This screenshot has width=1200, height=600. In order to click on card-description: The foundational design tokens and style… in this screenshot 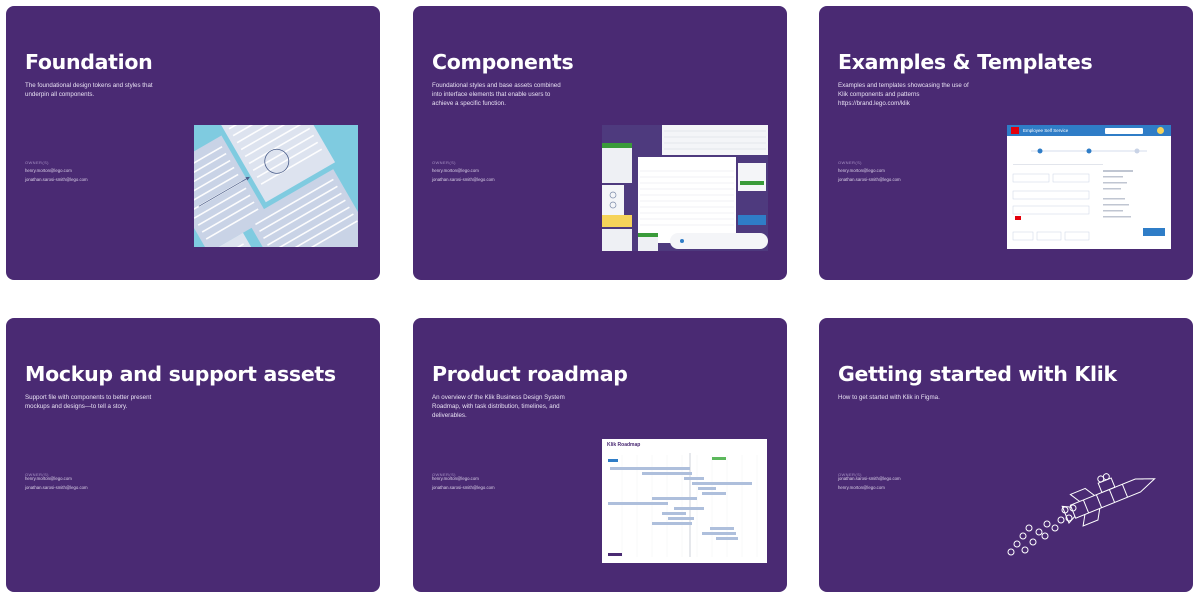, I will do `click(89, 90)`.